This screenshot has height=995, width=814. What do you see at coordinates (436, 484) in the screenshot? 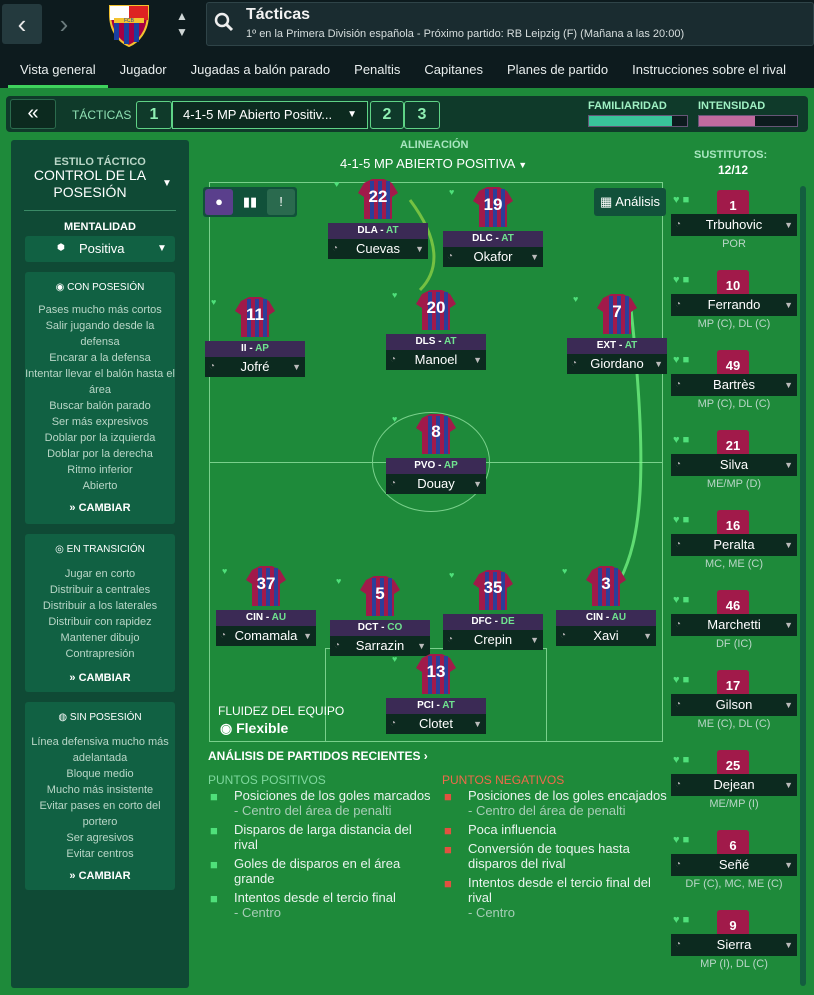
I see `player-select: ◔ Douay ▼` at bounding box center [436, 484].